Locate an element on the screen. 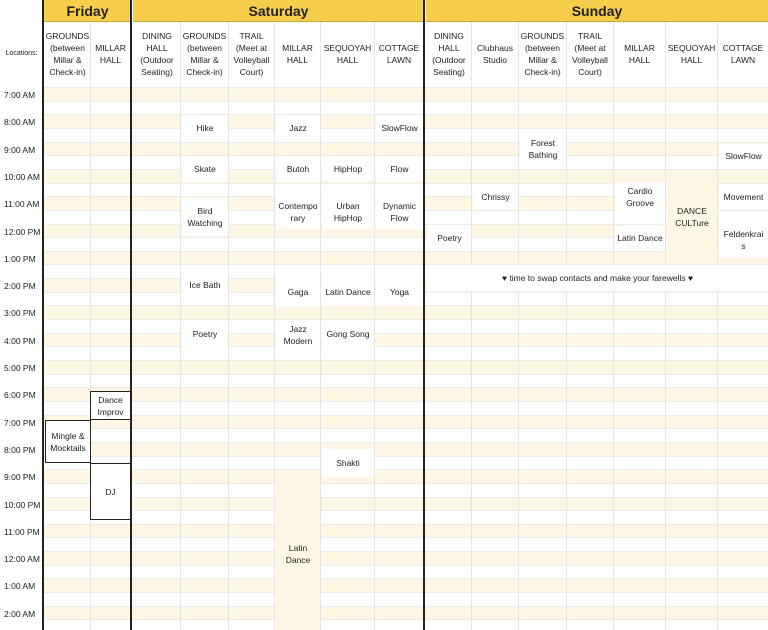  event-hiphop: HipHop is located at coordinates (348, 169).